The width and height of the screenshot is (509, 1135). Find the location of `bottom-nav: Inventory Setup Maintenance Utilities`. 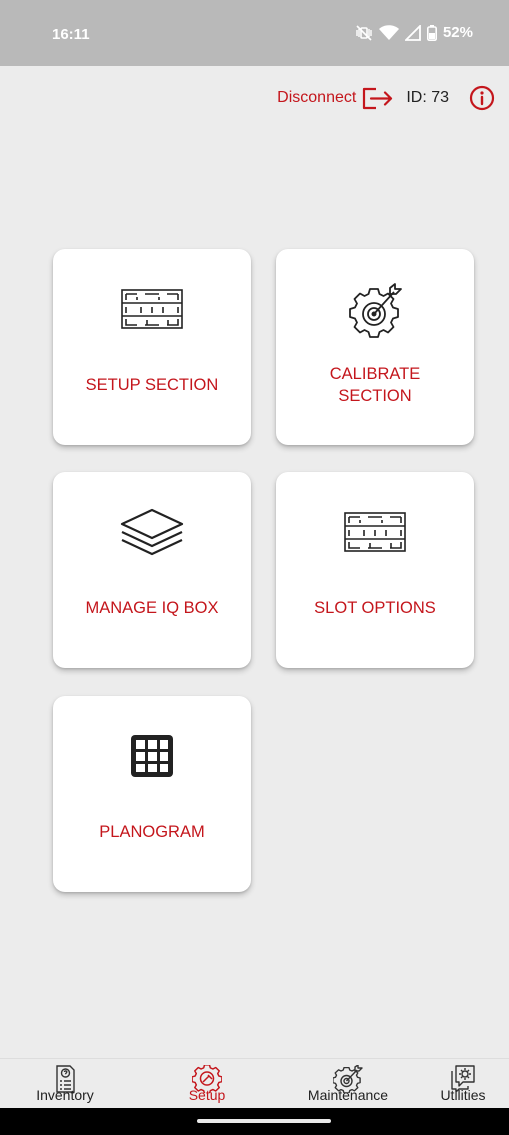

bottom-nav: Inventory Setup Maintenance Utilities is located at coordinates (254, 1083).